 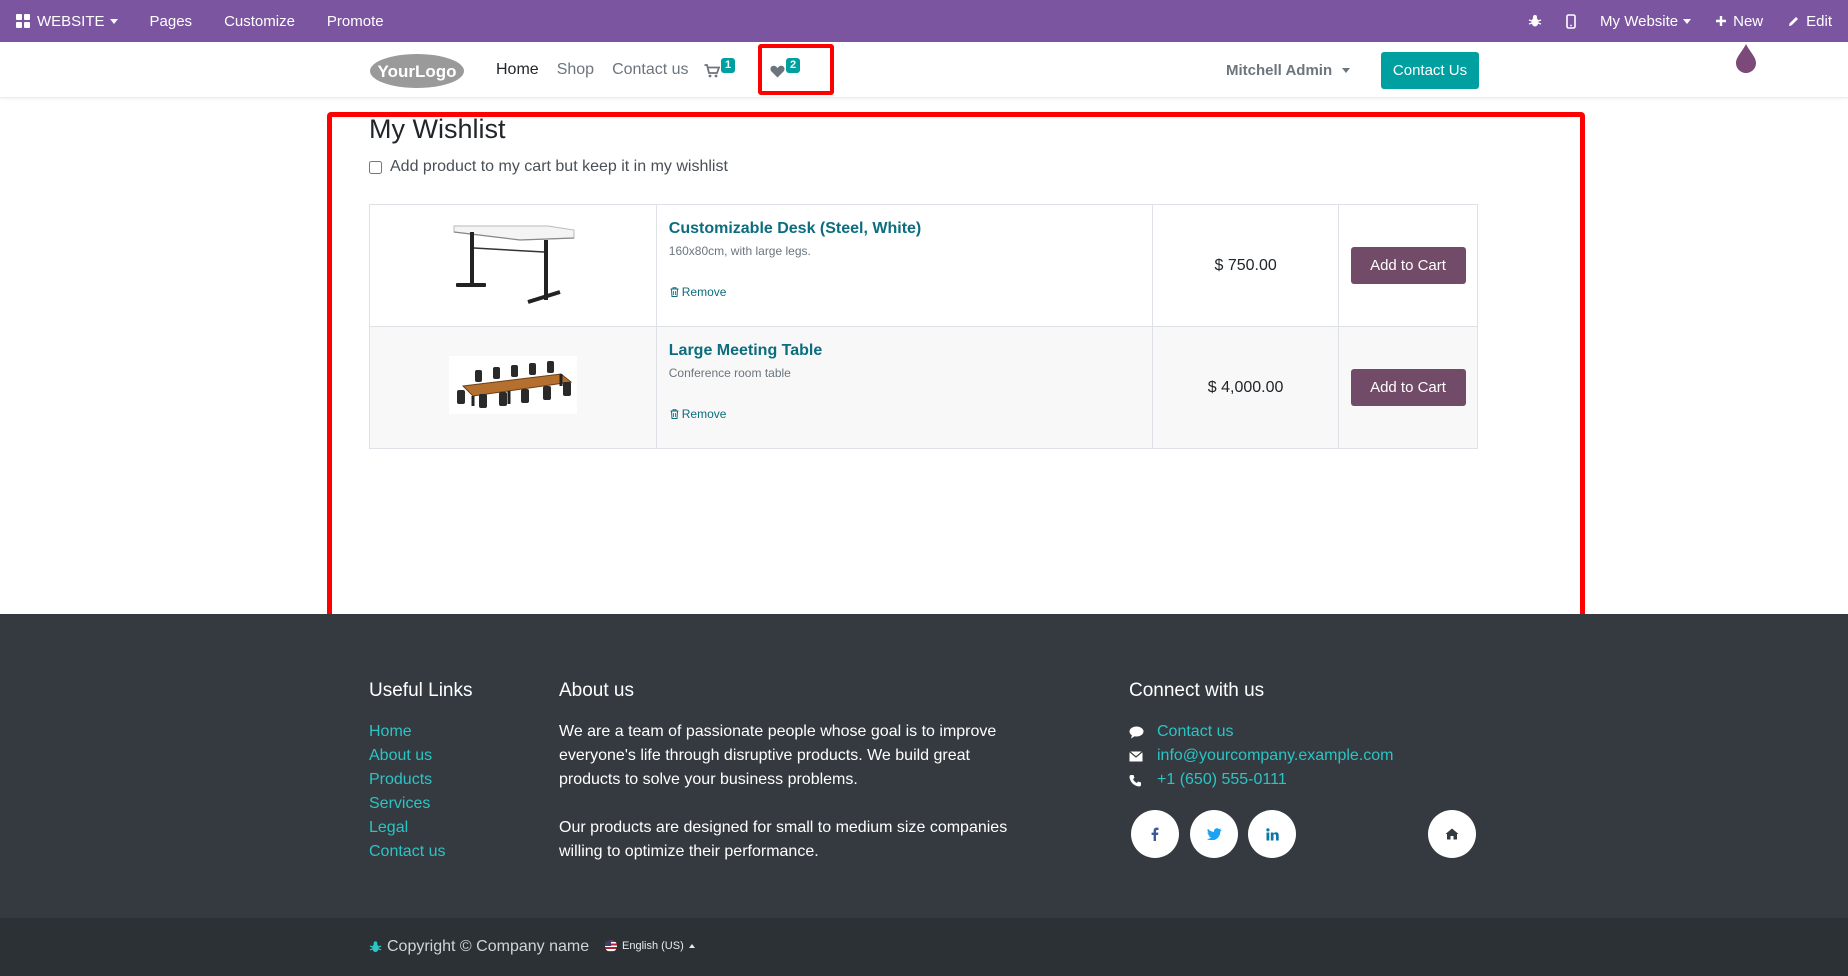 What do you see at coordinates (1748, 21) in the screenshot?
I see `new-label: New` at bounding box center [1748, 21].